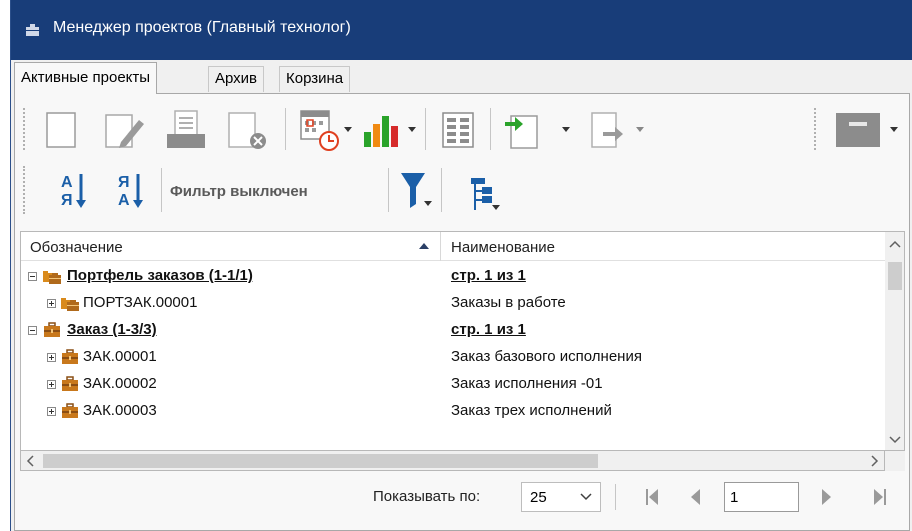 The image size is (912, 531). I want to click on sort-ascending-indicator-icon, so click(424, 246).